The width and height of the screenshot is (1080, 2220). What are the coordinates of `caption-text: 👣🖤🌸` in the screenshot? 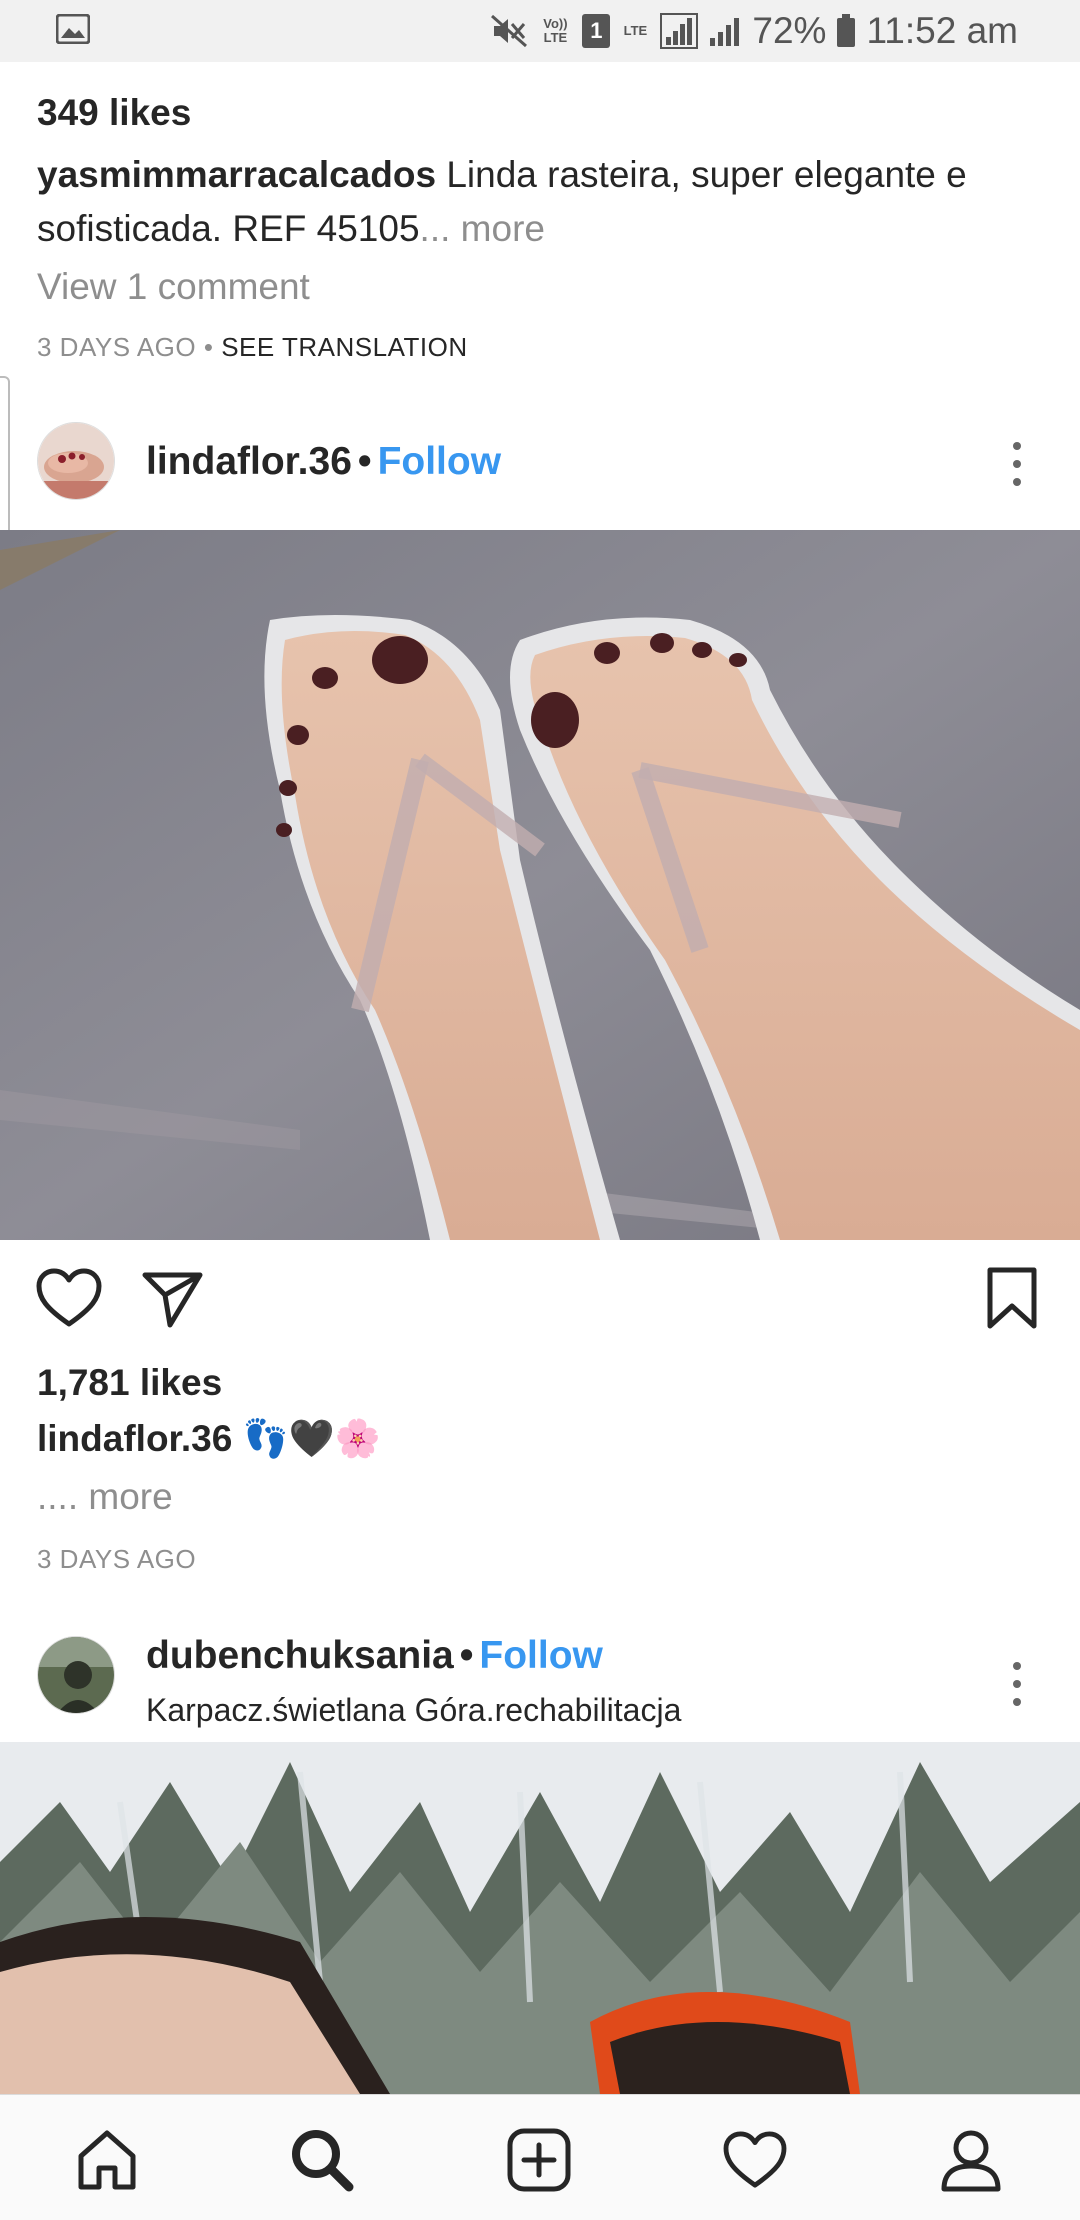 It's located at (311, 1438).